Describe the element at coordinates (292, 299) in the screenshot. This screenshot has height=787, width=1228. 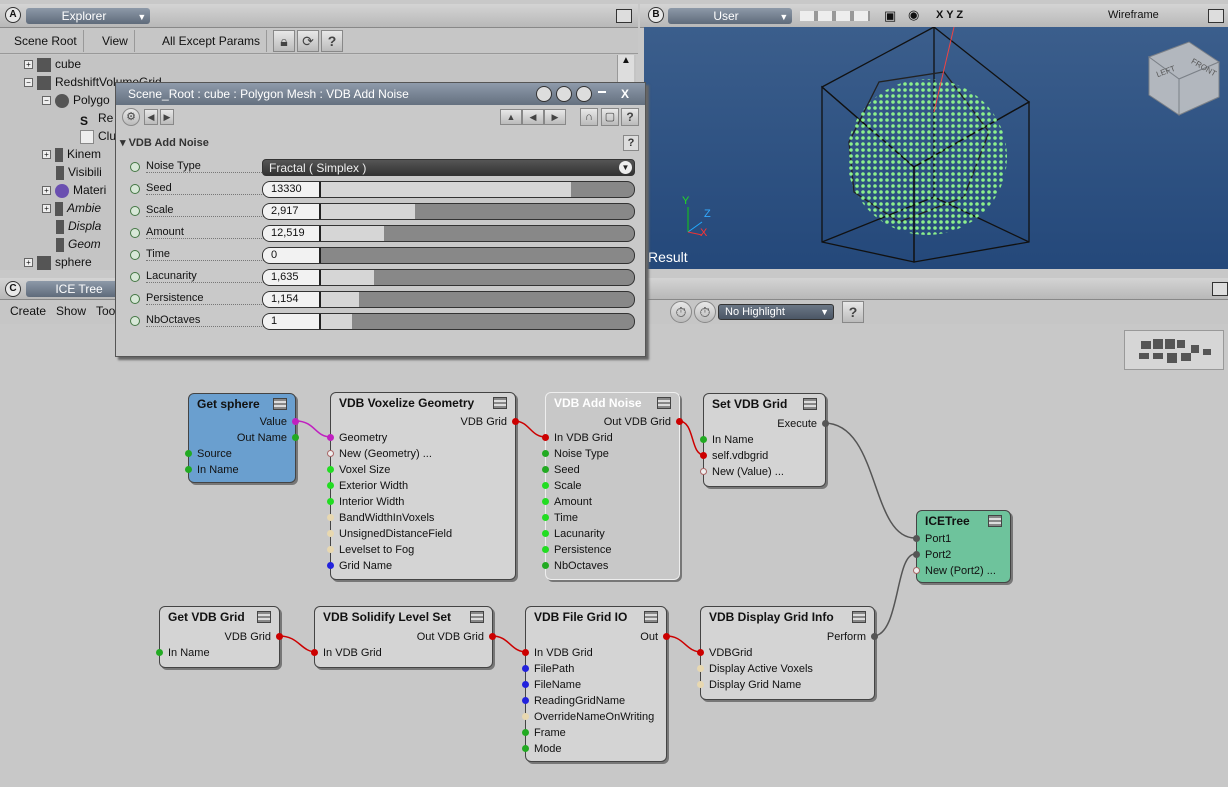
I see `param-value-field: 1,154` at that location.